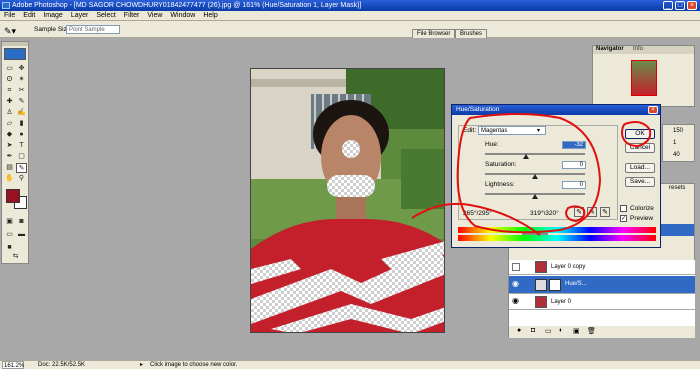 The image size is (700, 369). I want to click on red-annotations, so click(531, 174).